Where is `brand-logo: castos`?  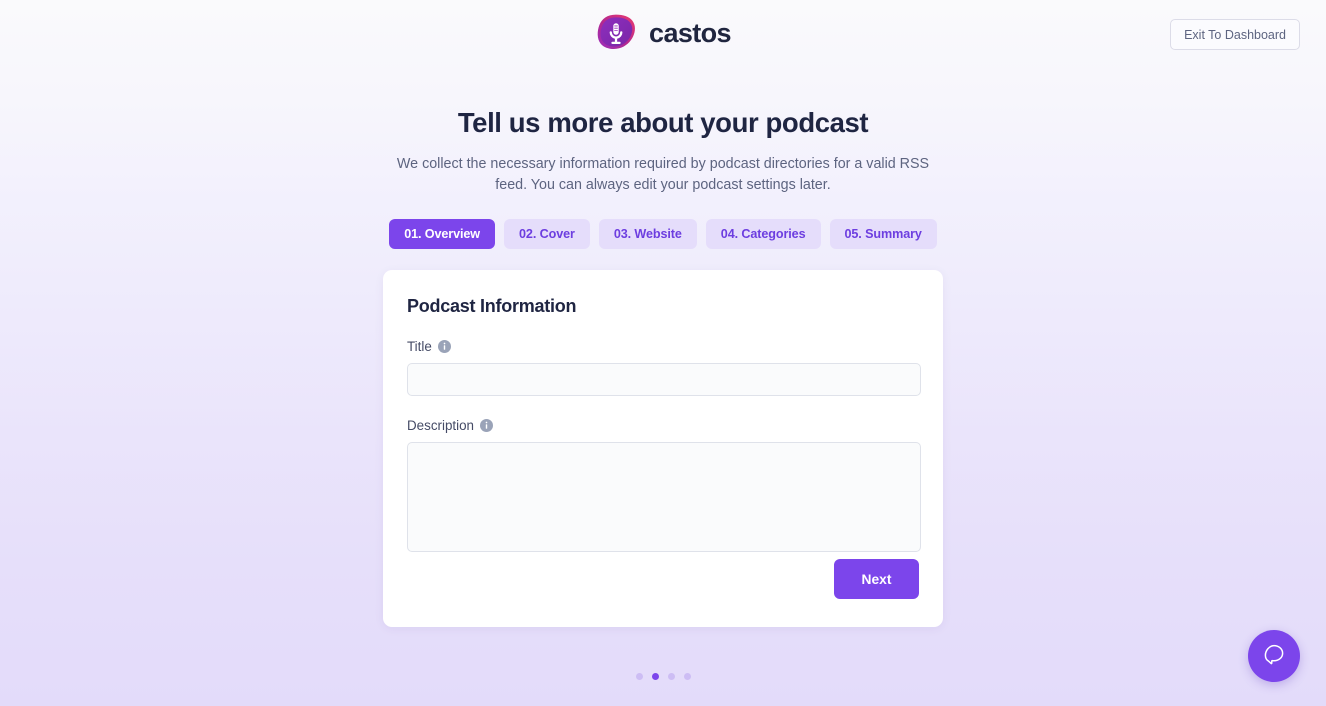 brand-logo: castos is located at coordinates (663, 34).